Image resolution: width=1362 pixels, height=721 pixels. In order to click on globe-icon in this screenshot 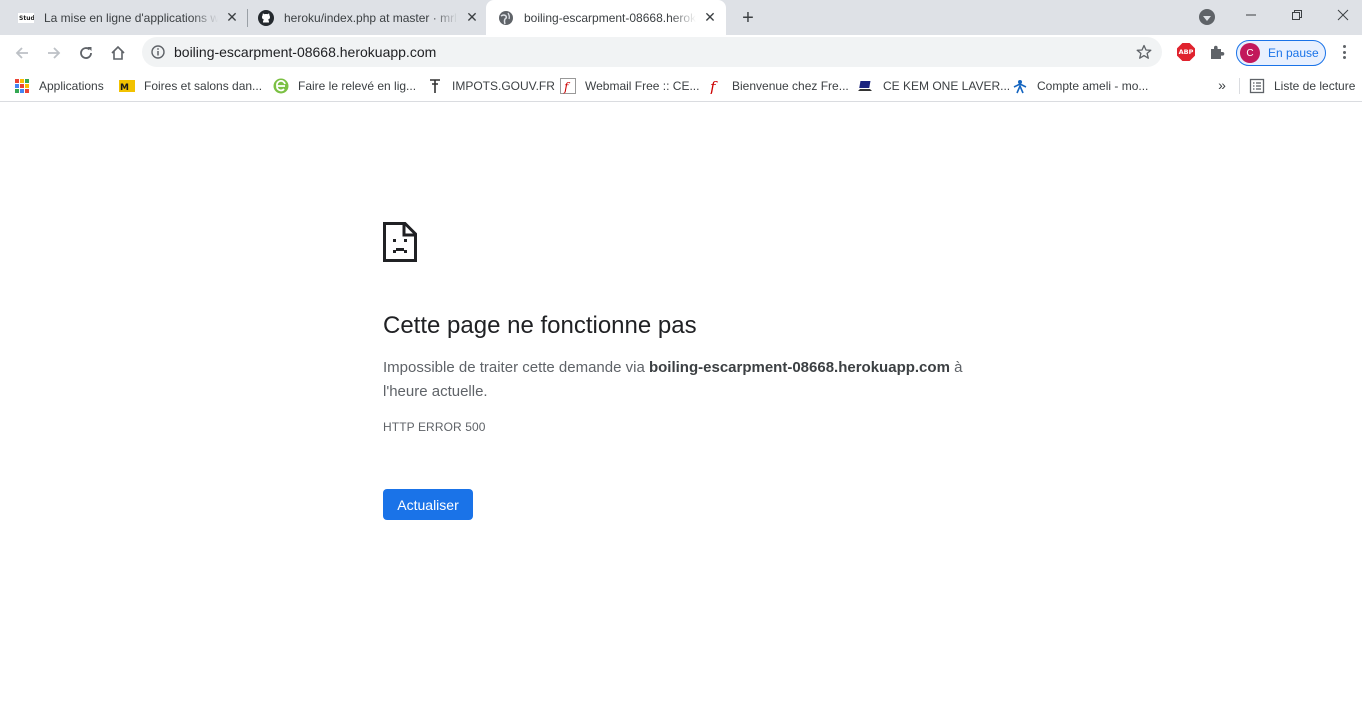, I will do `click(506, 18)`.